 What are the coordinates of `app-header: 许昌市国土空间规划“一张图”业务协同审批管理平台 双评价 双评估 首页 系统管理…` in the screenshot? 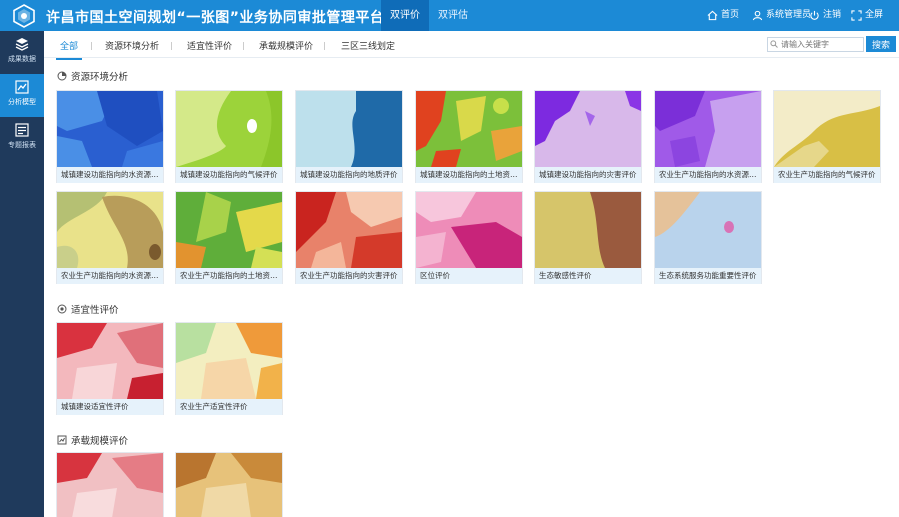 It's located at (449, 15).